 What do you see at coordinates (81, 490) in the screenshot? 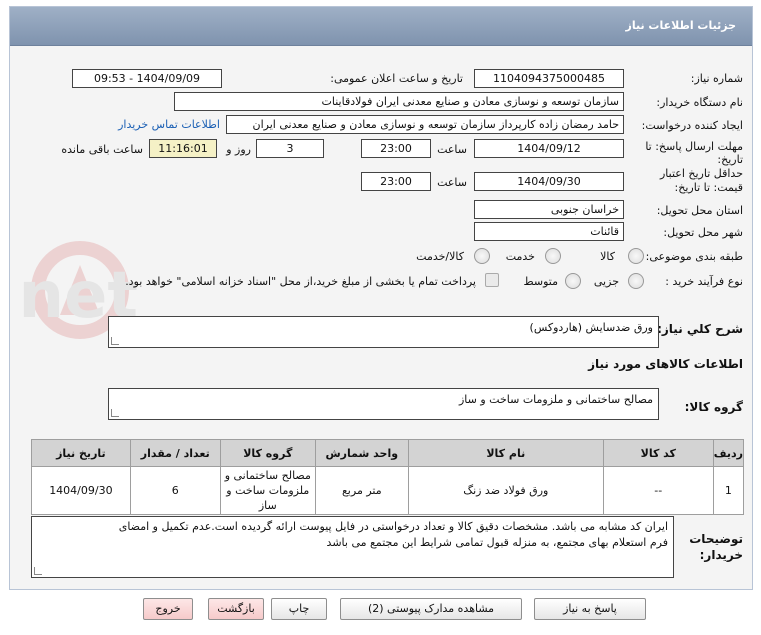
I see `cell-date: 1404/09/30` at bounding box center [81, 490].